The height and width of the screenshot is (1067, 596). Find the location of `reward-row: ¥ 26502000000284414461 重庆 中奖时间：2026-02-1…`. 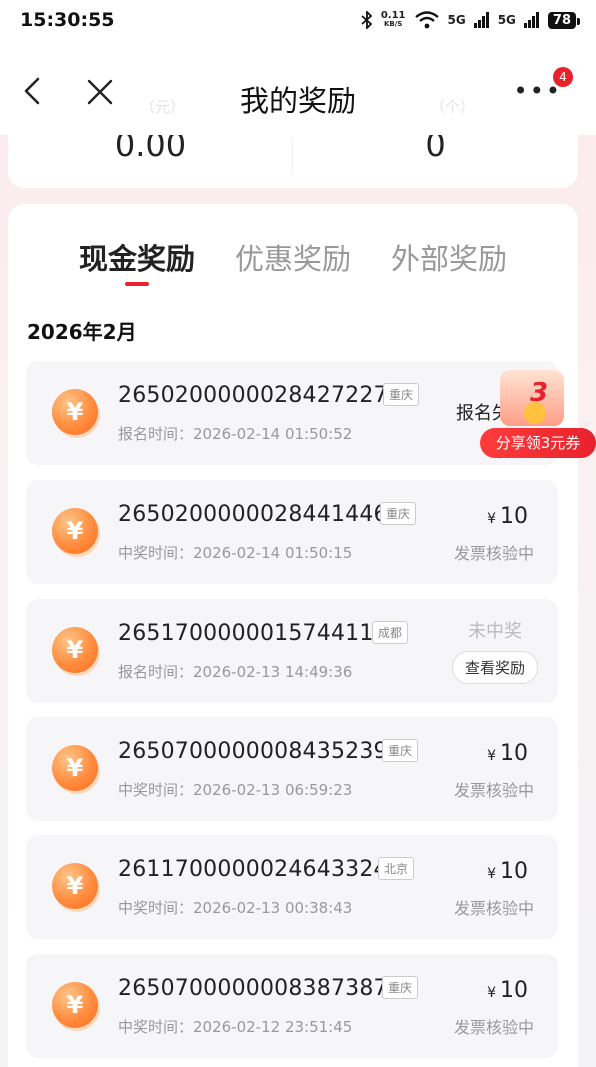

reward-row: ¥ 26502000000284414461 重庆 中奖时间：2026-02-1… is located at coordinates (292, 532).